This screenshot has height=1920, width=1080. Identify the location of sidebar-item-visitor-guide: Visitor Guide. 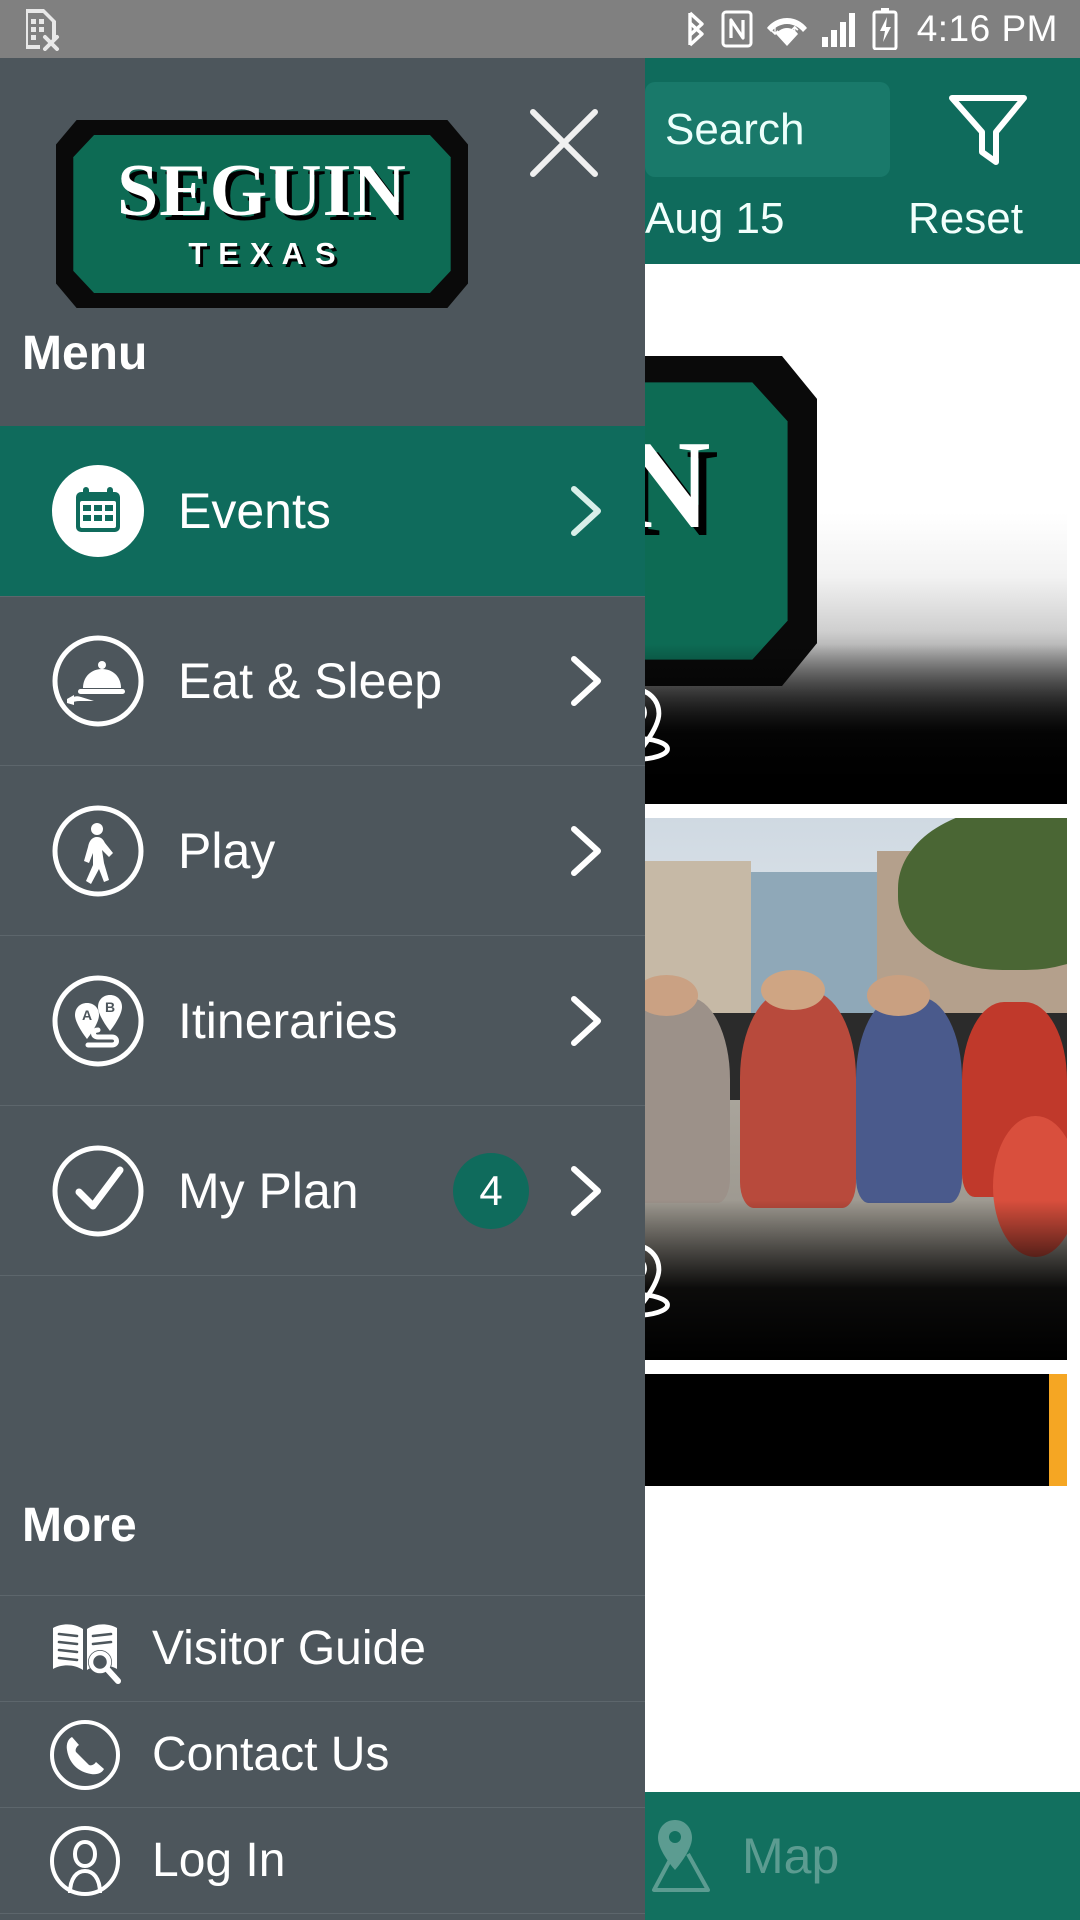
(322, 1648).